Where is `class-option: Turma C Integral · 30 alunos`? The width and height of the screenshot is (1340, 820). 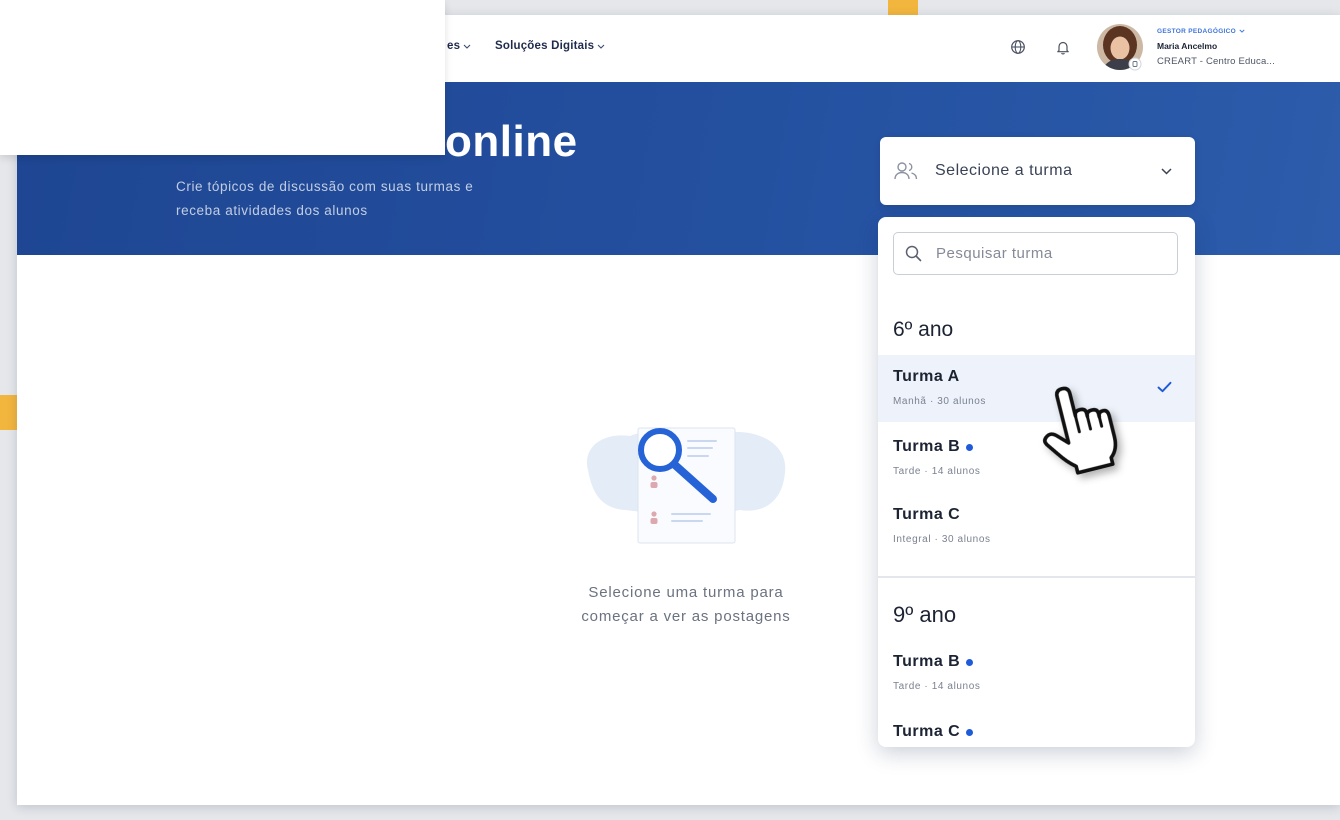 class-option: Turma C Integral · 30 alunos is located at coordinates (1036, 526).